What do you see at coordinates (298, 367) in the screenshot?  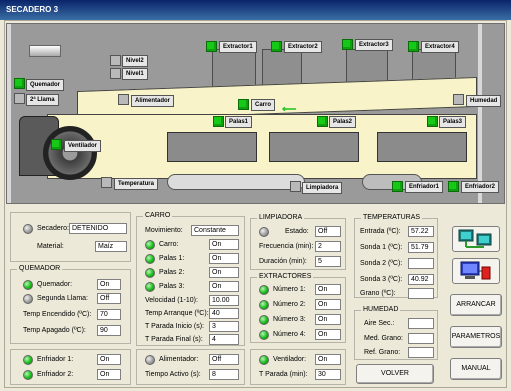 I see `ventilador-panel: Ventilador: On T Parada (min): 30` at bounding box center [298, 367].